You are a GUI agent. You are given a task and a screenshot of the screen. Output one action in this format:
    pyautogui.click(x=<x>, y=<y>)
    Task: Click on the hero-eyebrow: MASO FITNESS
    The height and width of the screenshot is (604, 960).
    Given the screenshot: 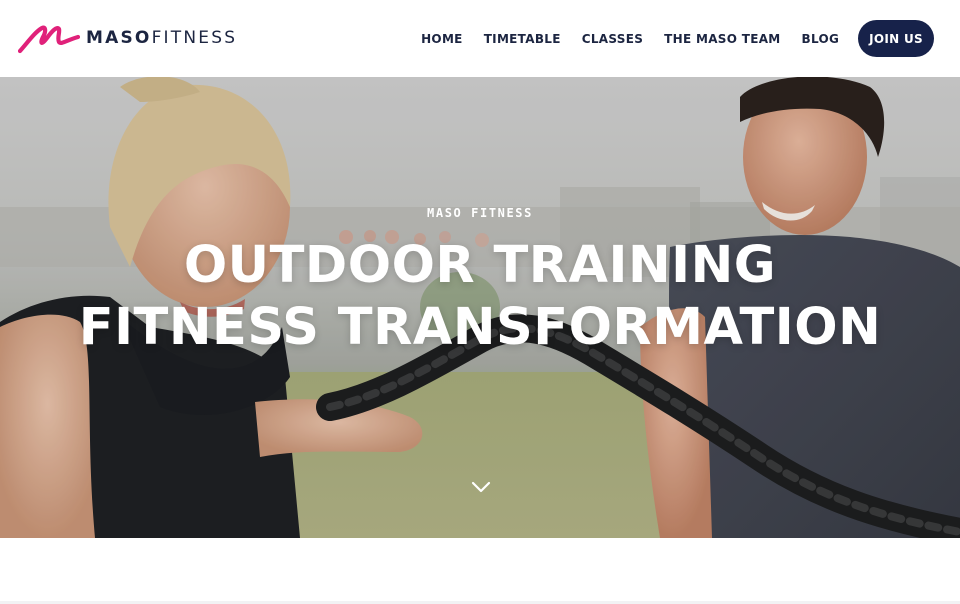 What is the action you would take?
    pyautogui.click(x=480, y=213)
    